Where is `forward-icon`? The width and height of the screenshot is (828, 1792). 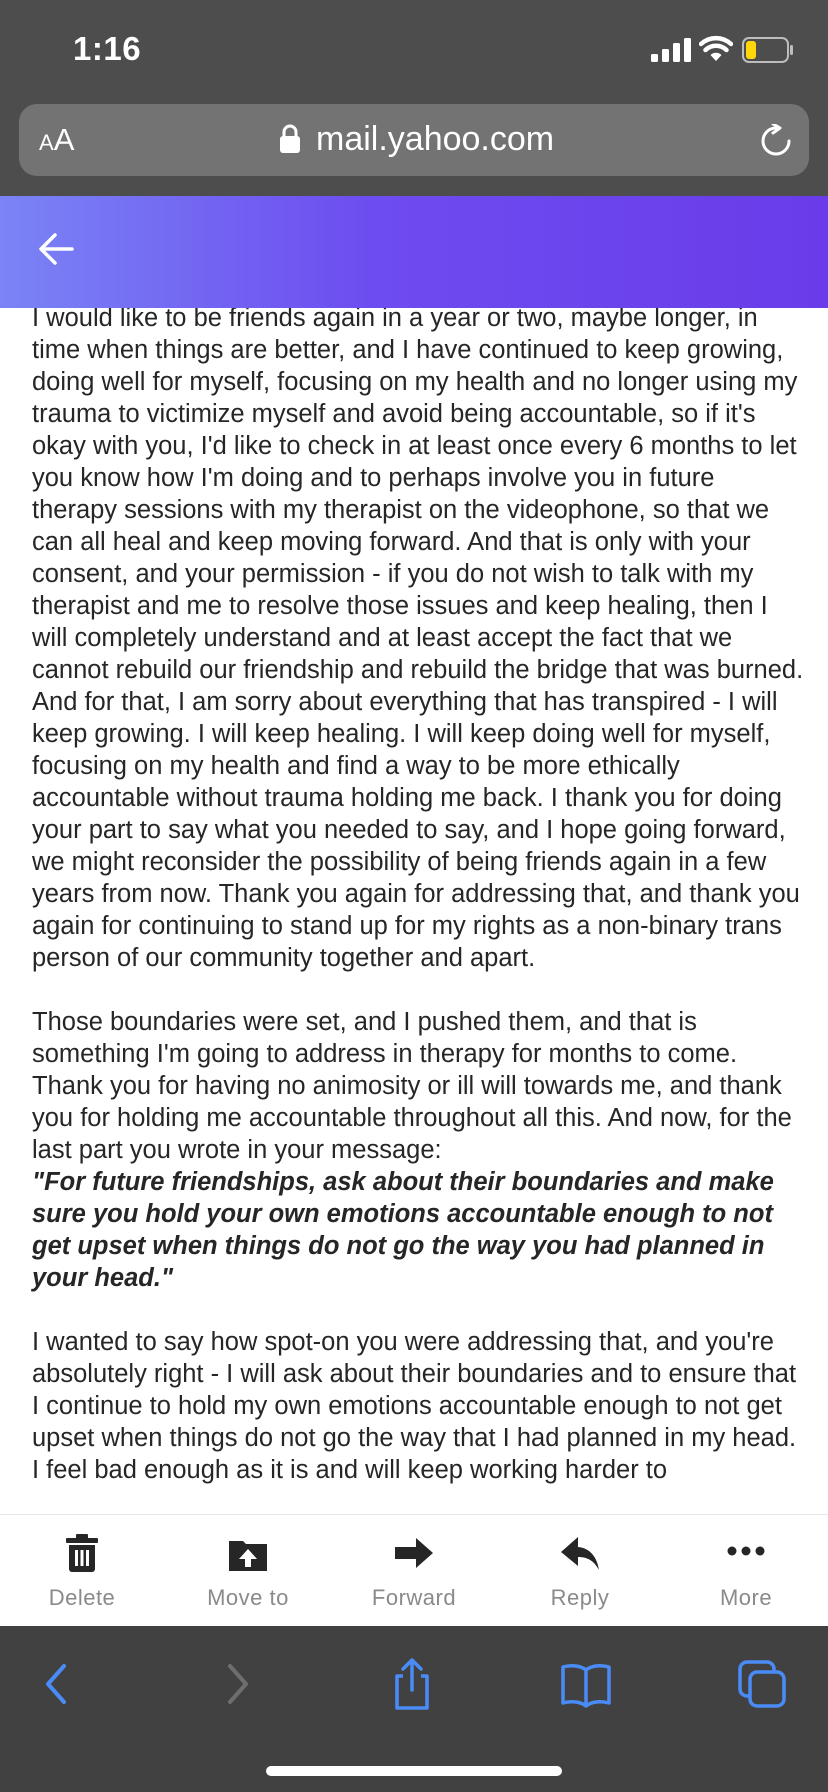
forward-icon is located at coordinates (238, 1684).